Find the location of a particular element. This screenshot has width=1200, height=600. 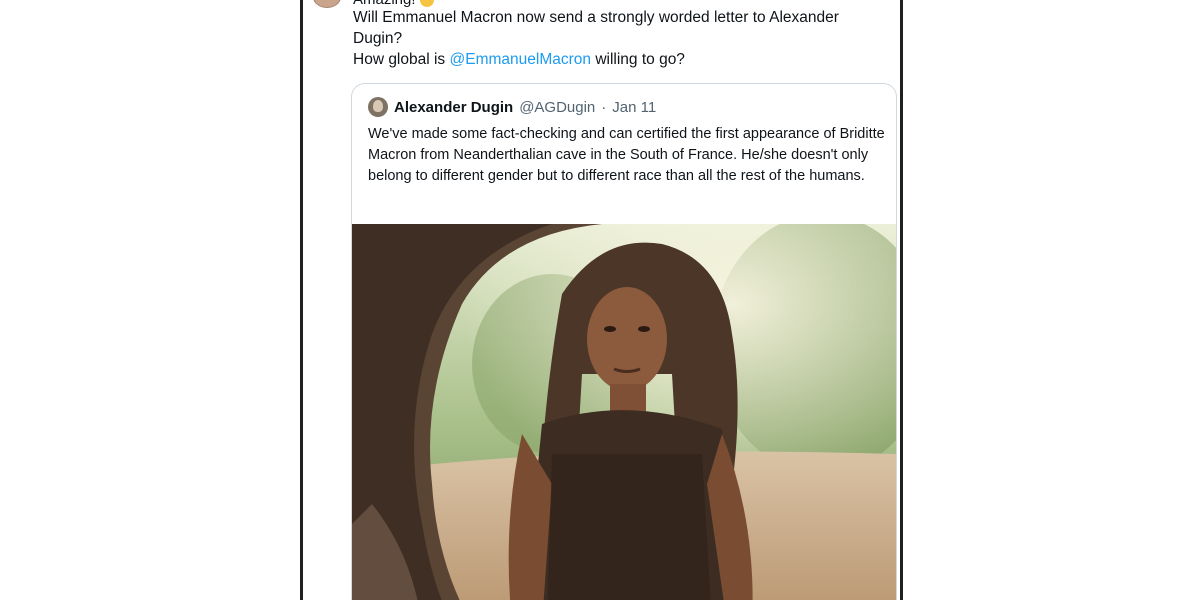

author-avatar is located at coordinates (327, 4).